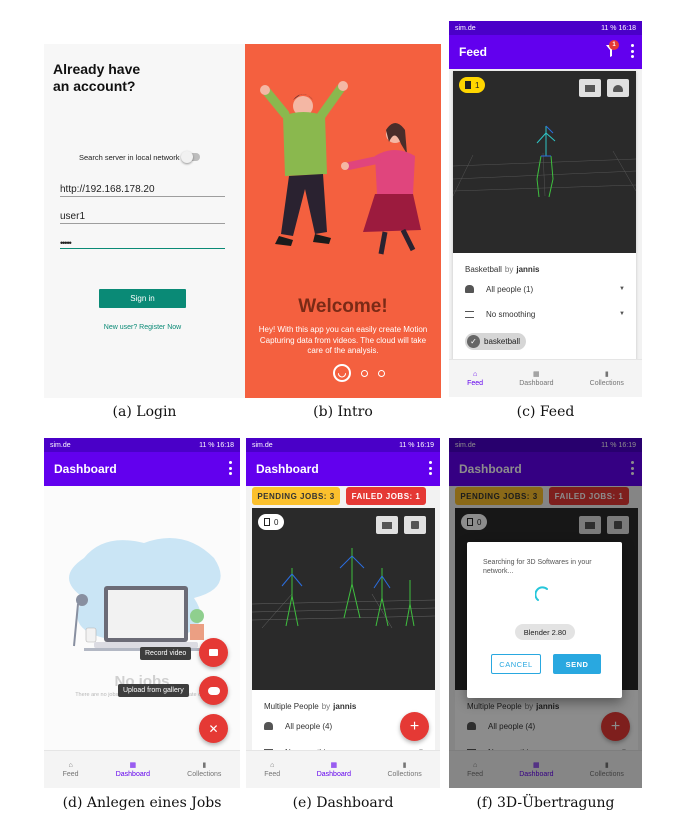 Image resolution: width=674 pixels, height=828 pixels. I want to click on people-icon, so click(618, 88).